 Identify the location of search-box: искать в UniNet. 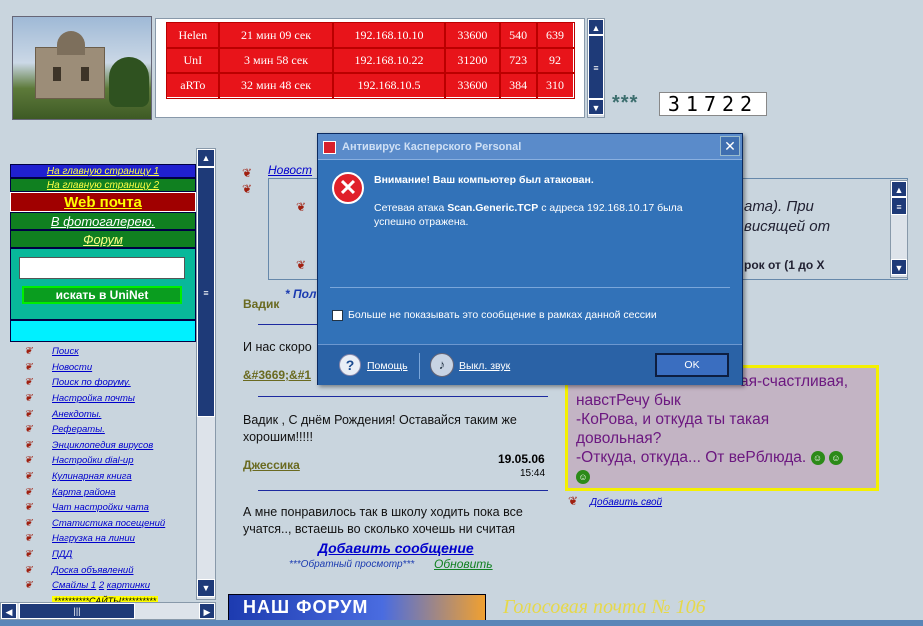
(103, 284).